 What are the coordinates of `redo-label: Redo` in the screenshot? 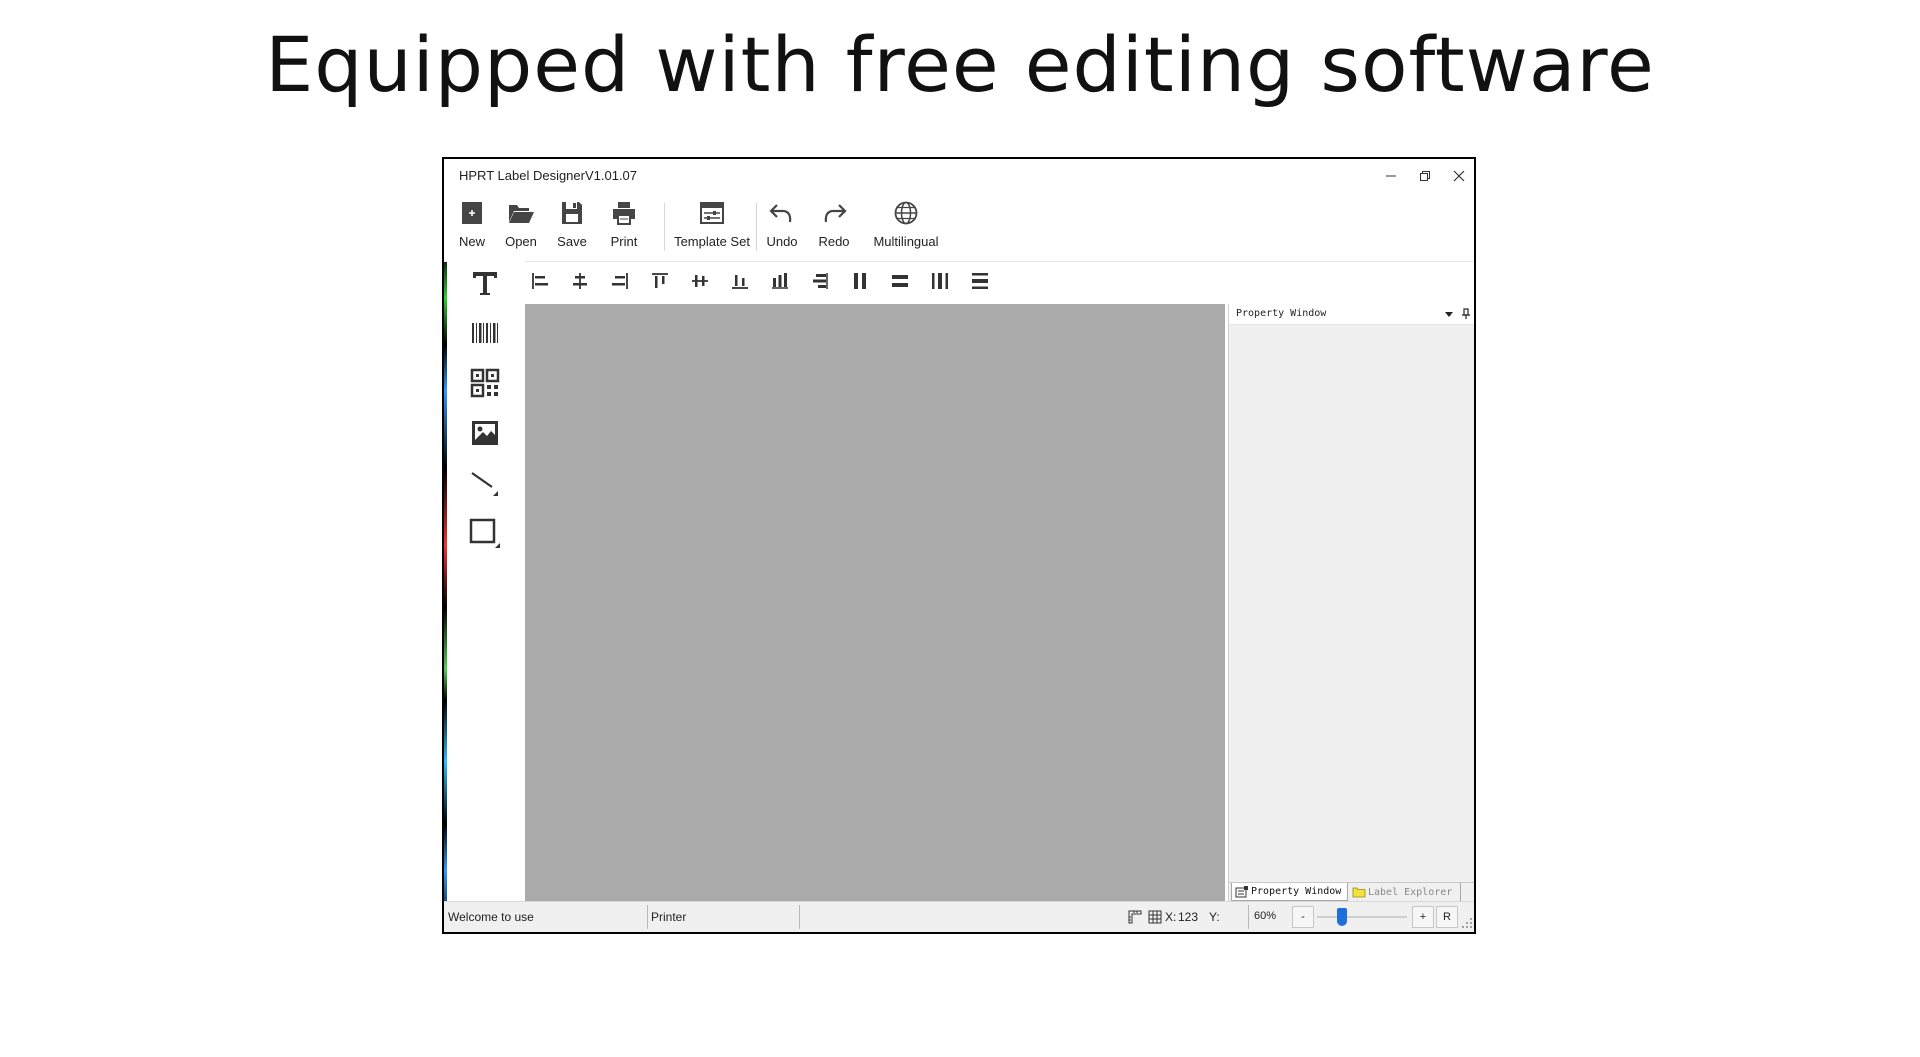 It's located at (834, 241).